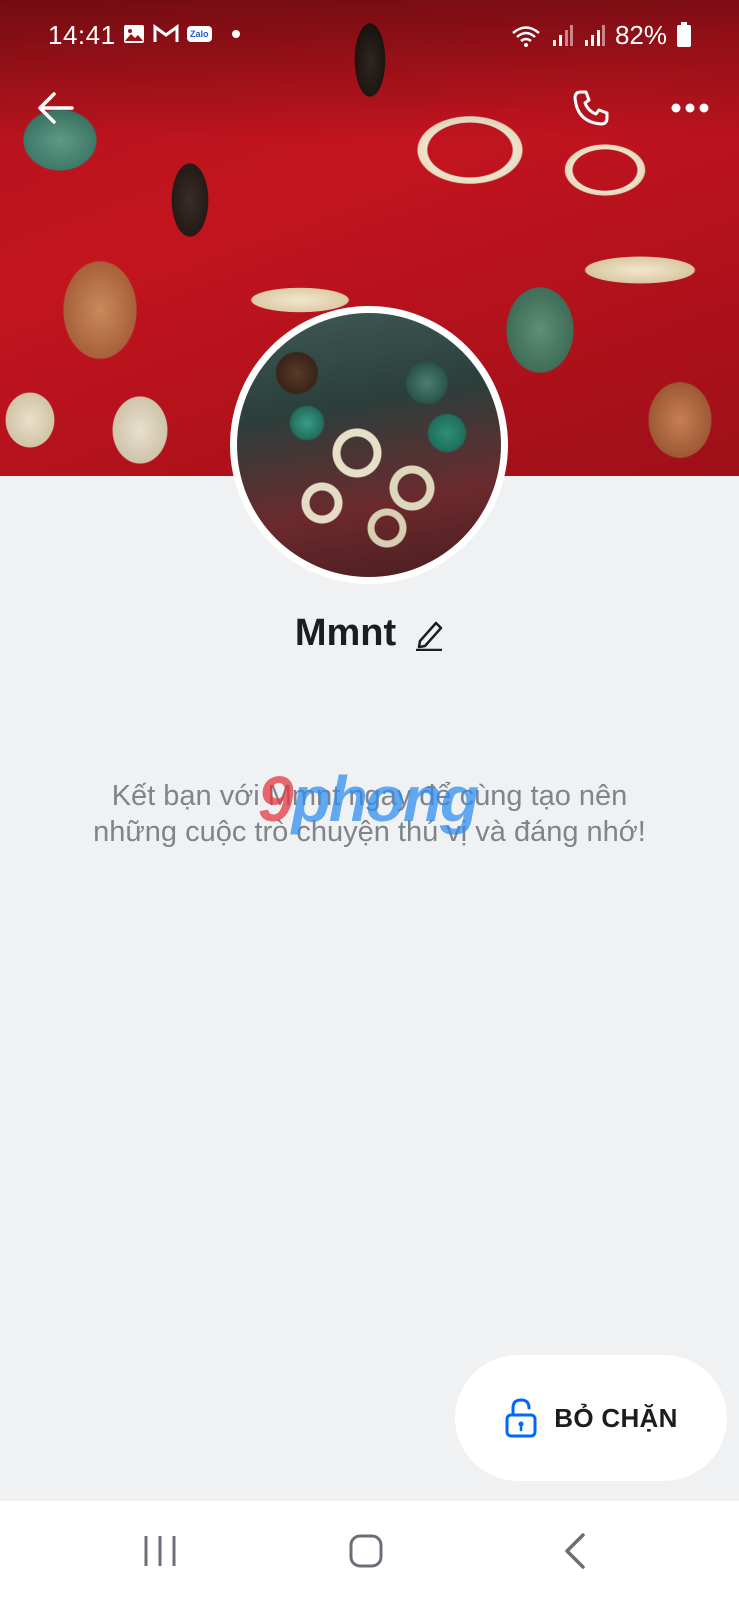 The image size is (739, 1600). What do you see at coordinates (616, 1417) in the screenshot?
I see `unblock-label: BỎ CHẶN` at bounding box center [616, 1417].